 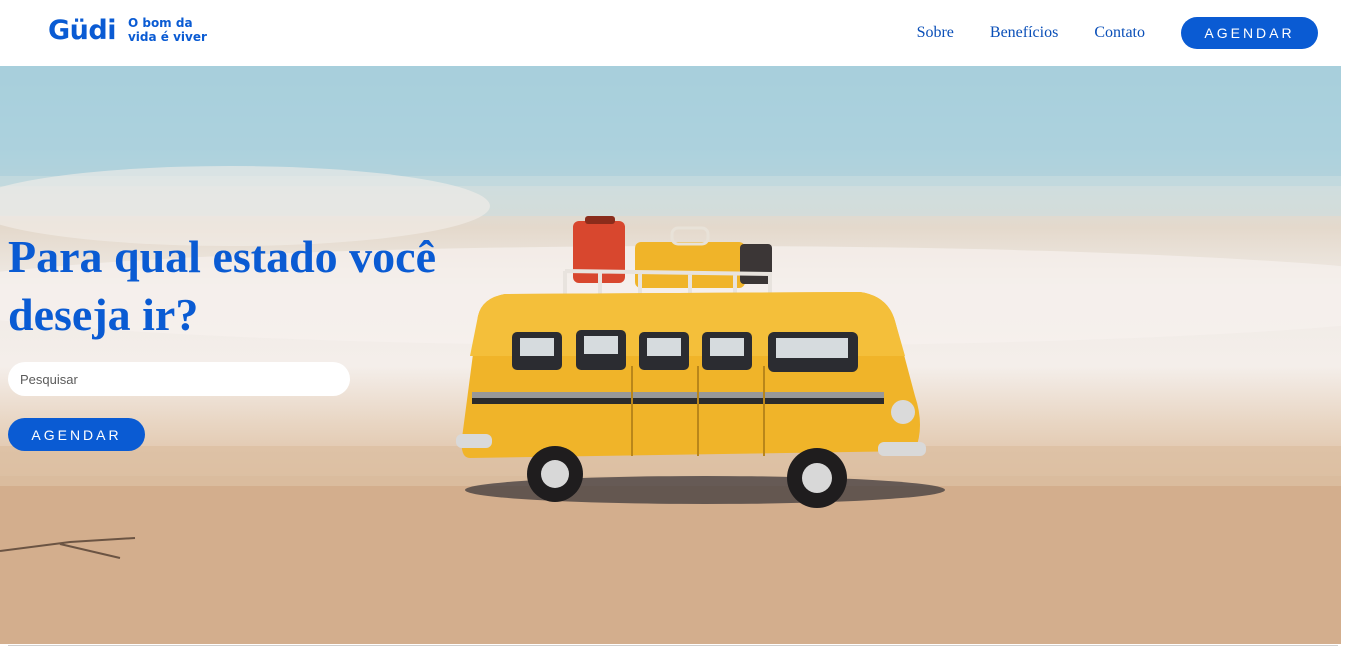 I want to click on nav-link-beneficios: Benefícios, so click(x=1024, y=33).